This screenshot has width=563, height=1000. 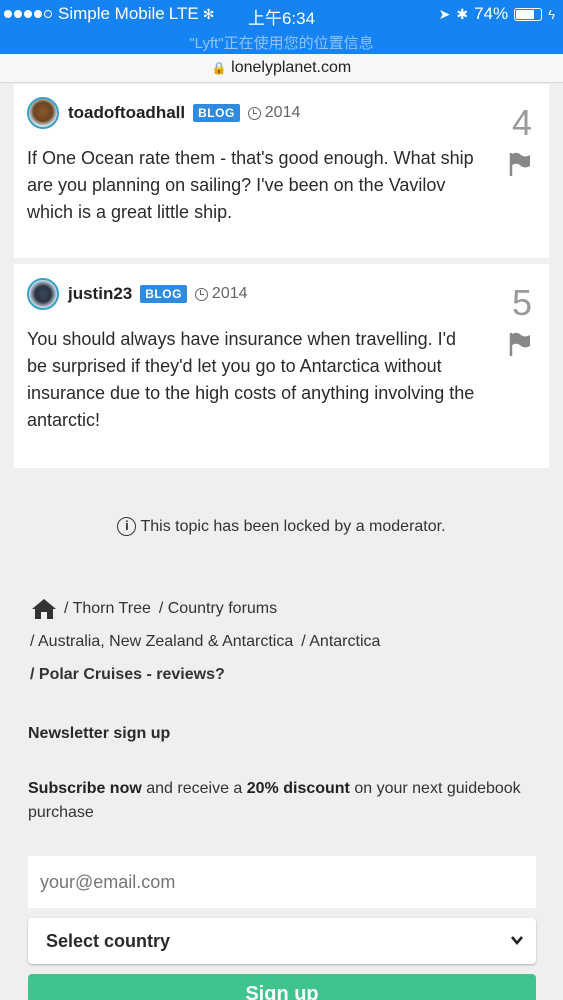 What do you see at coordinates (127, 674) in the screenshot?
I see `breadcrumb-current: / Polar Cruises - reviews?` at bounding box center [127, 674].